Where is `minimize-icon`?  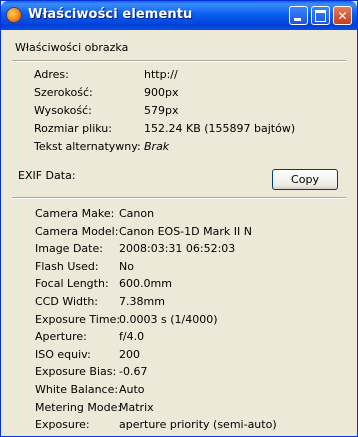
minimize-icon is located at coordinates (297, 19).